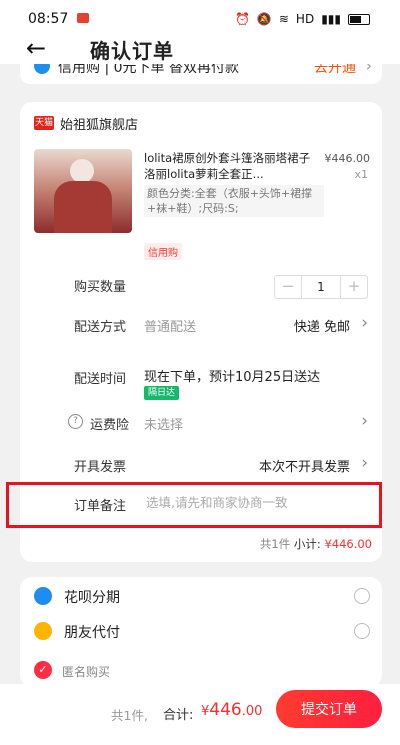 This screenshot has width=400, height=745. What do you see at coordinates (163, 251) in the screenshot?
I see `credit-tag: 信用购` at bounding box center [163, 251].